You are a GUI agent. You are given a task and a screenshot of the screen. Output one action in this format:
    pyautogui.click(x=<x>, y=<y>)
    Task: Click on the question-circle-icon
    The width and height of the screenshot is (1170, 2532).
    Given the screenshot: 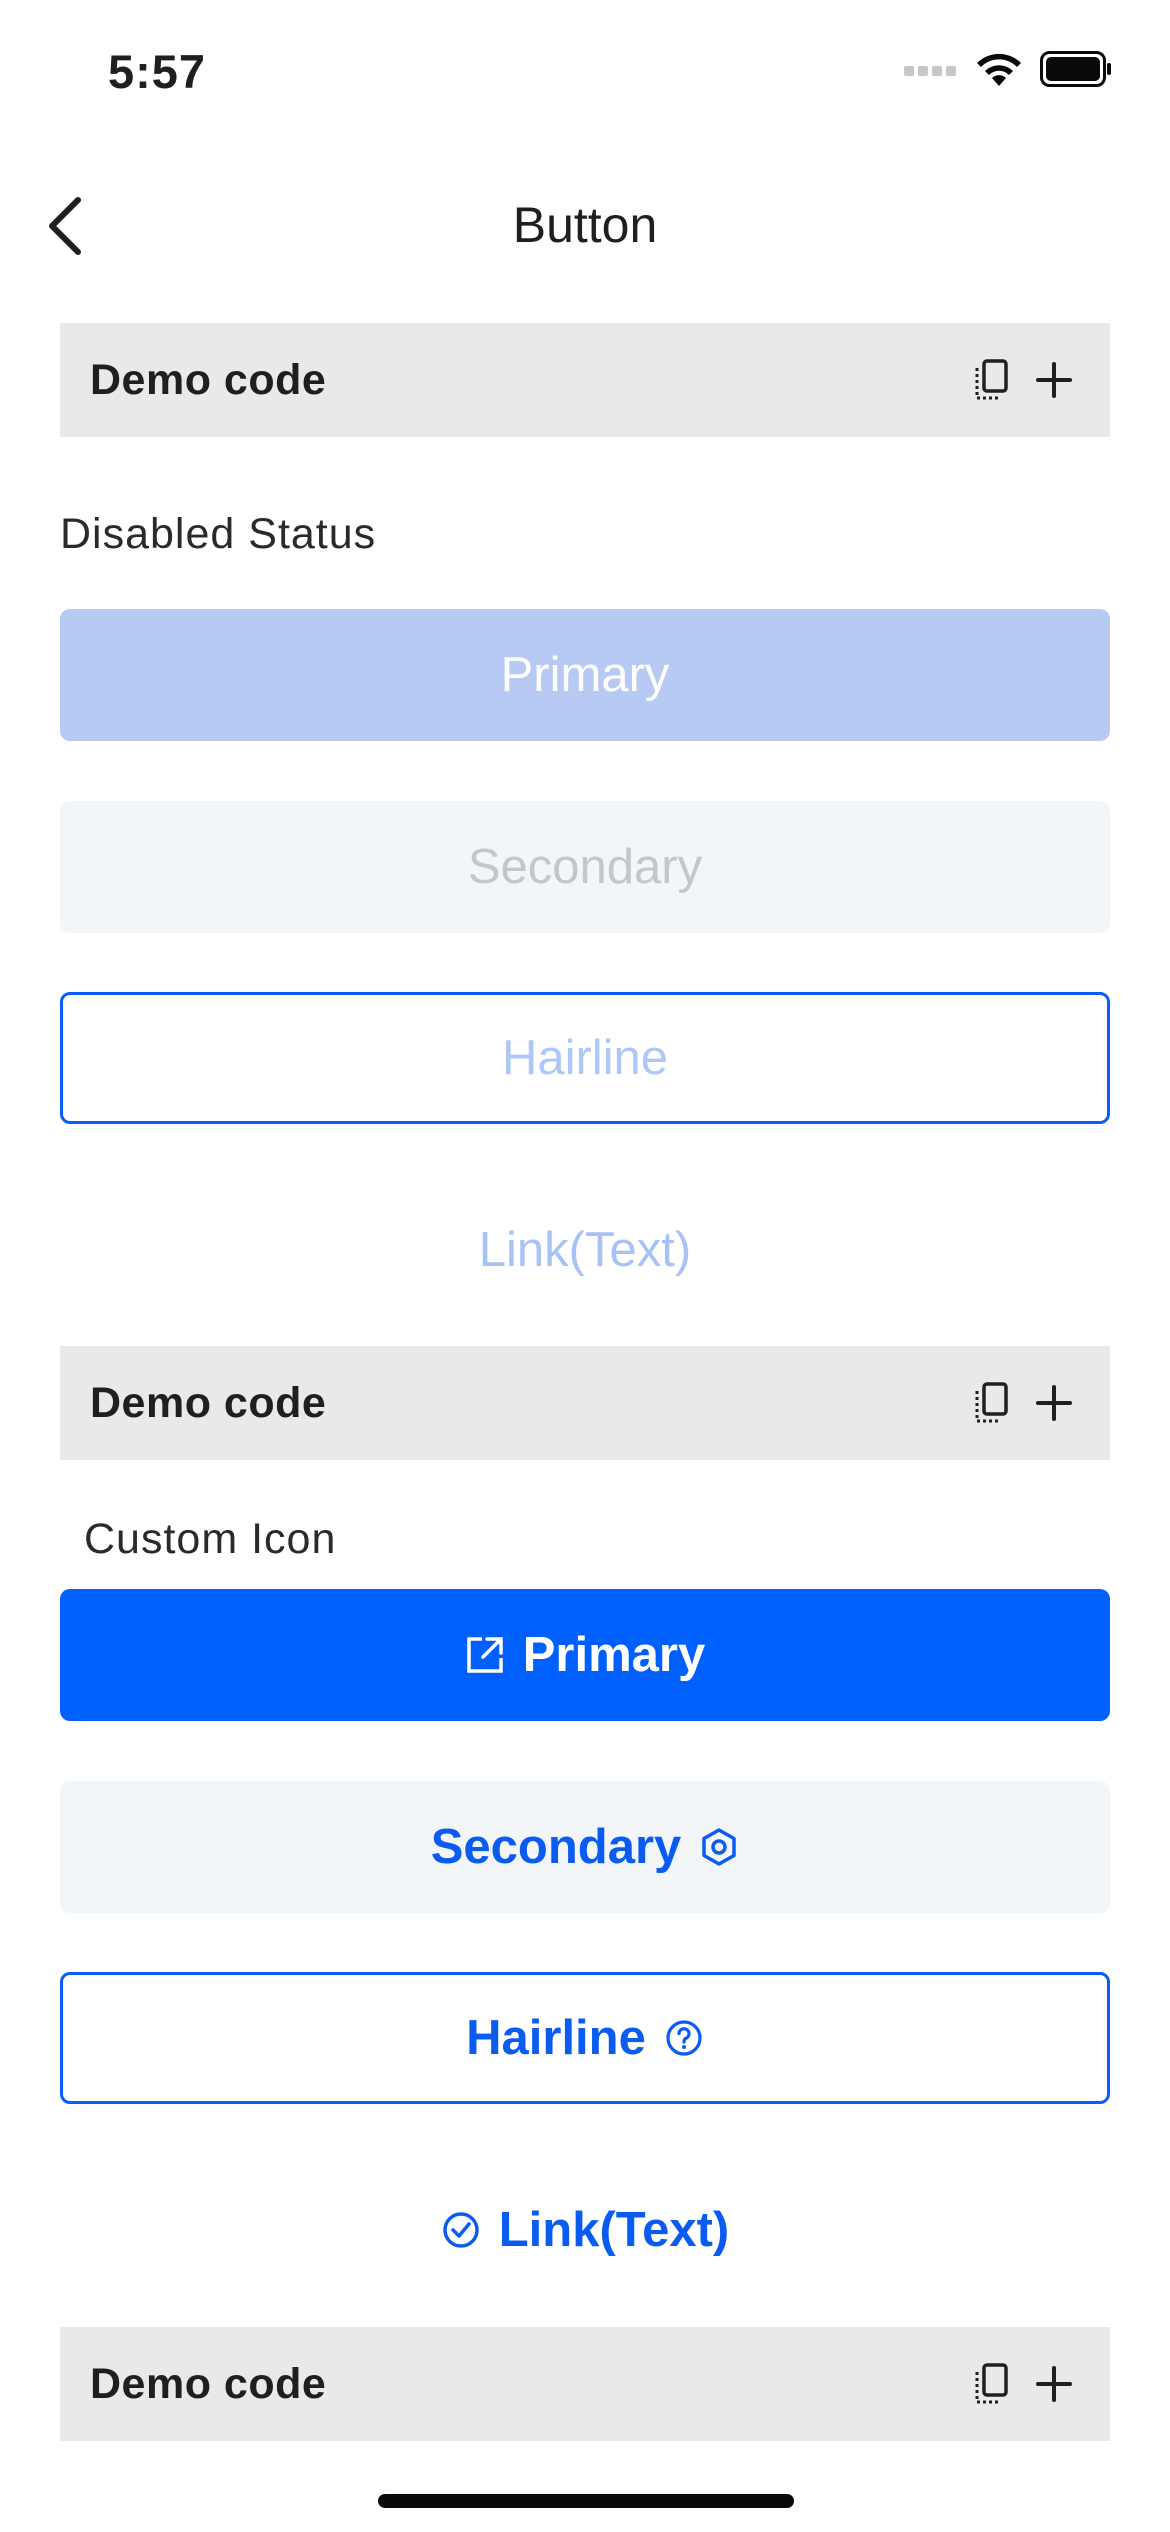 What is the action you would take?
    pyautogui.click(x=684, y=2038)
    